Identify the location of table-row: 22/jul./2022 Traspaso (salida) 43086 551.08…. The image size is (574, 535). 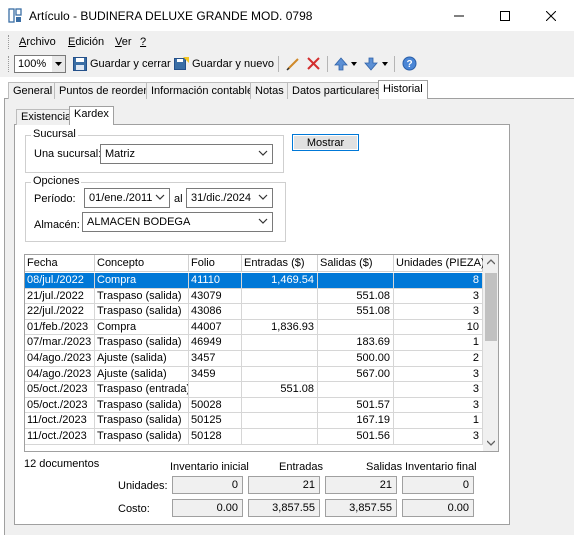
(254, 312).